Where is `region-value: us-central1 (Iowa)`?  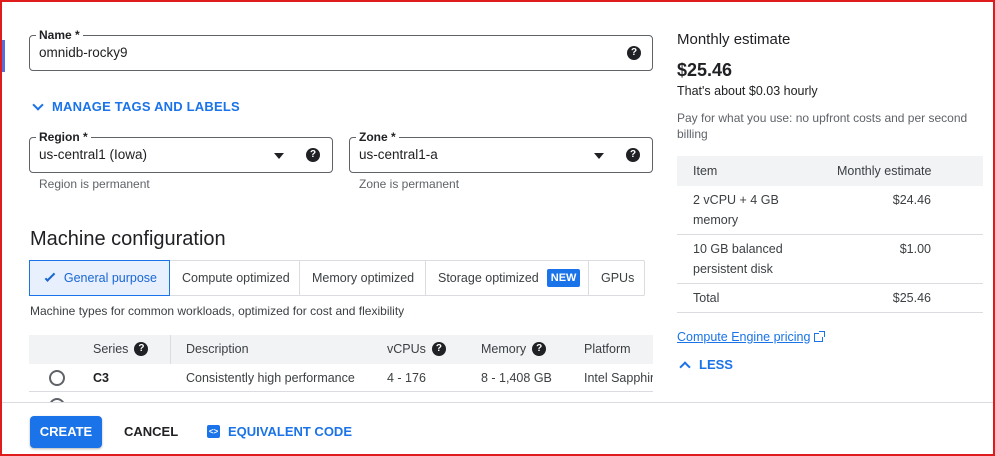 region-value: us-central1 (Iowa) is located at coordinates (93, 154).